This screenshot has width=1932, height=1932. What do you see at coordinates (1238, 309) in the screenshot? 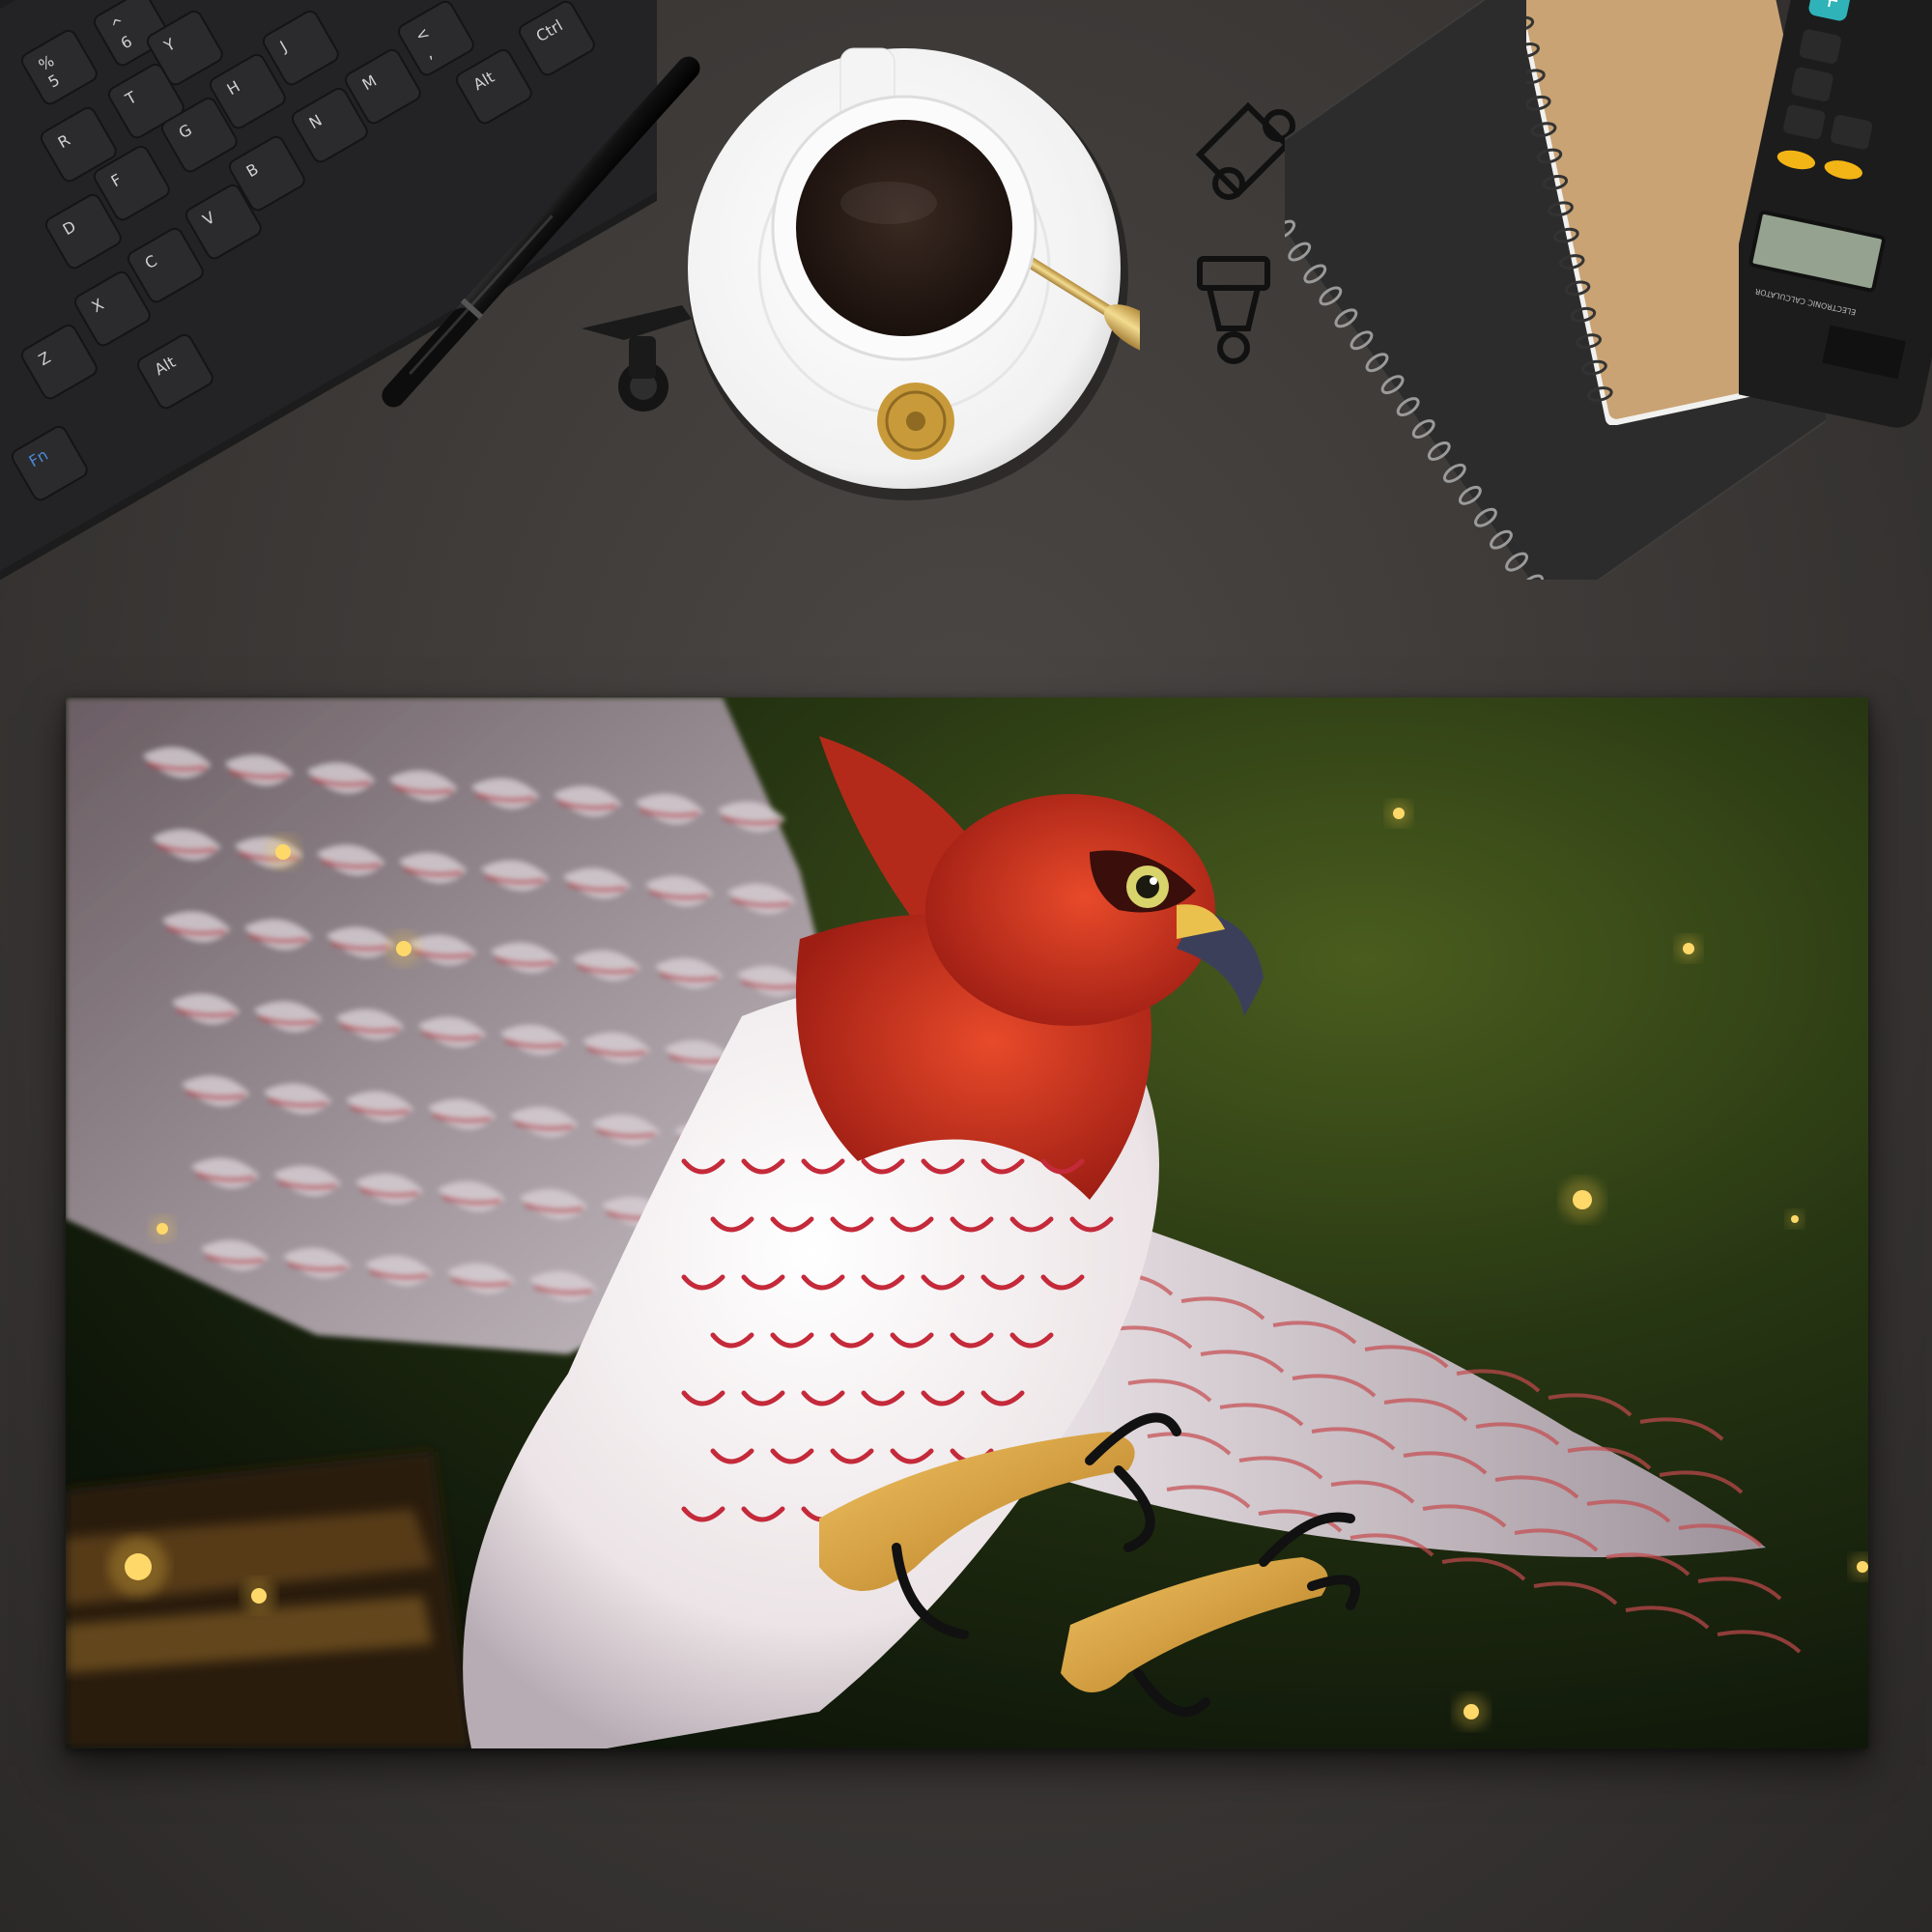
I see `wire-clip-icon` at bounding box center [1238, 309].